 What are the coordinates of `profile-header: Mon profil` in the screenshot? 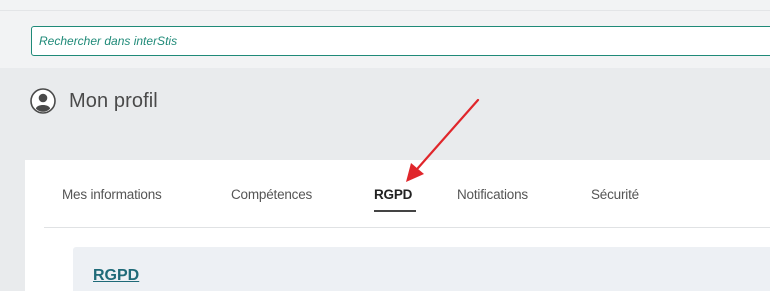 It's located at (94, 101).